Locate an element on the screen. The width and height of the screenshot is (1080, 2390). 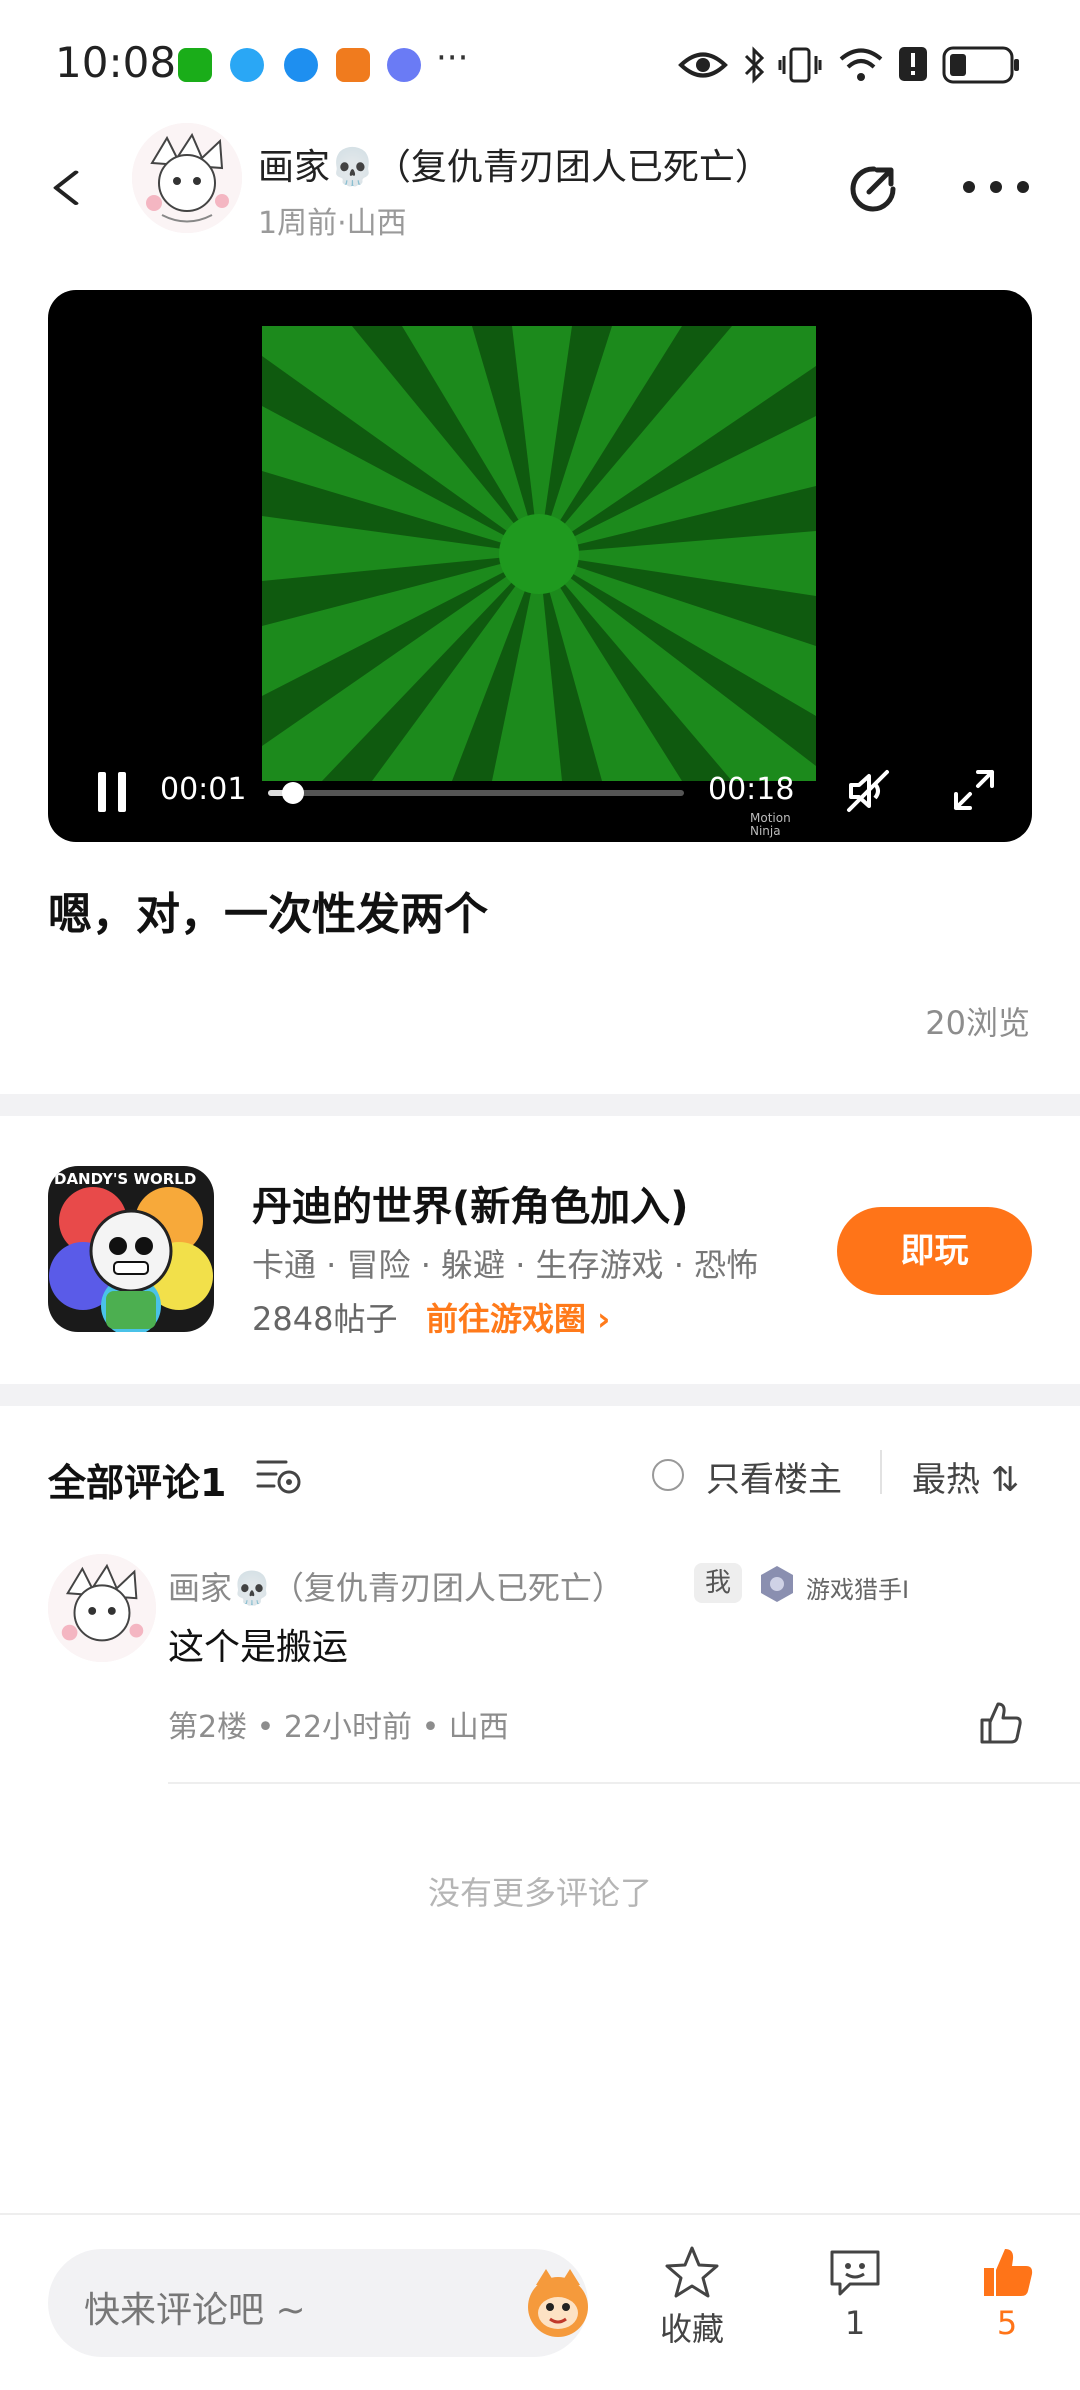
title-badge: 游戏猎手I is located at coordinates (858, 1590).